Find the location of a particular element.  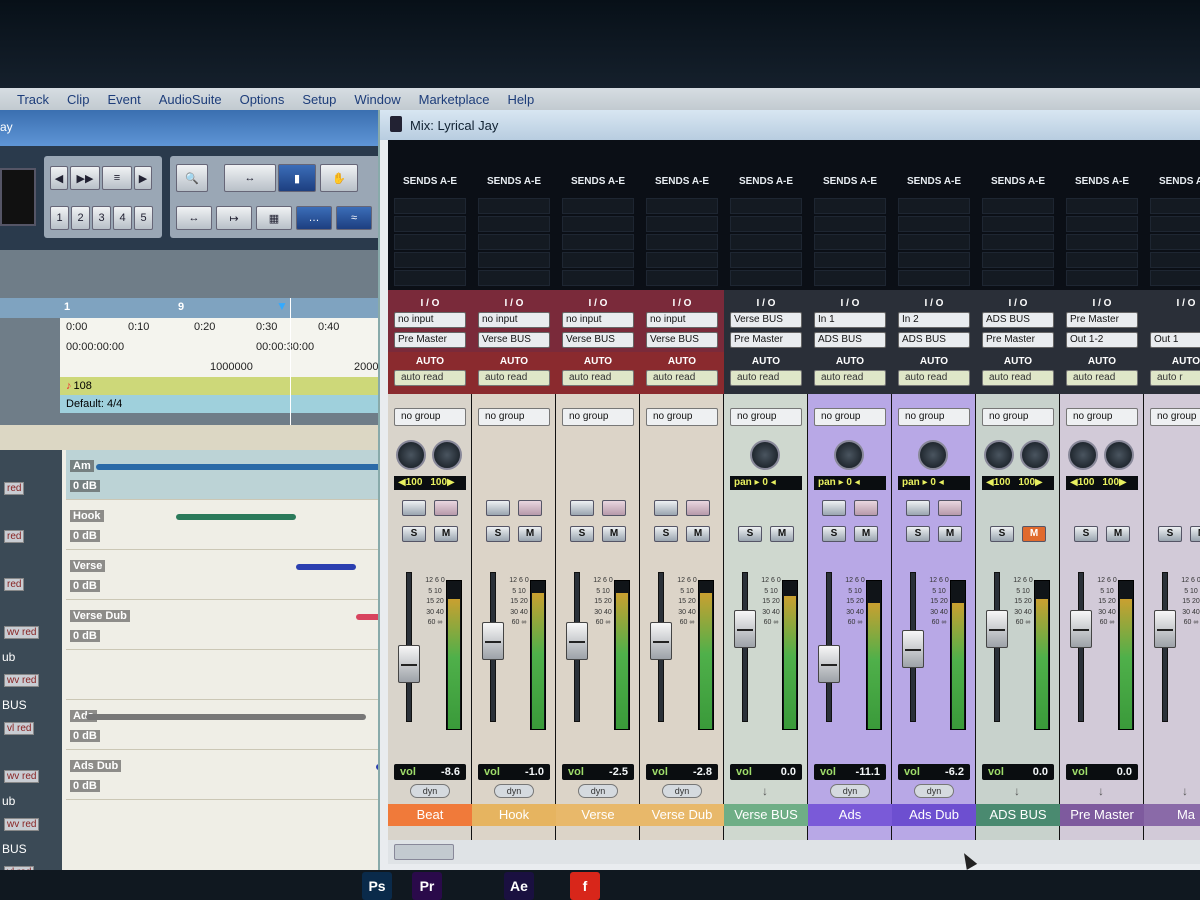

menu-item-audiosuite: AudioSuite is located at coordinates (190, 99).